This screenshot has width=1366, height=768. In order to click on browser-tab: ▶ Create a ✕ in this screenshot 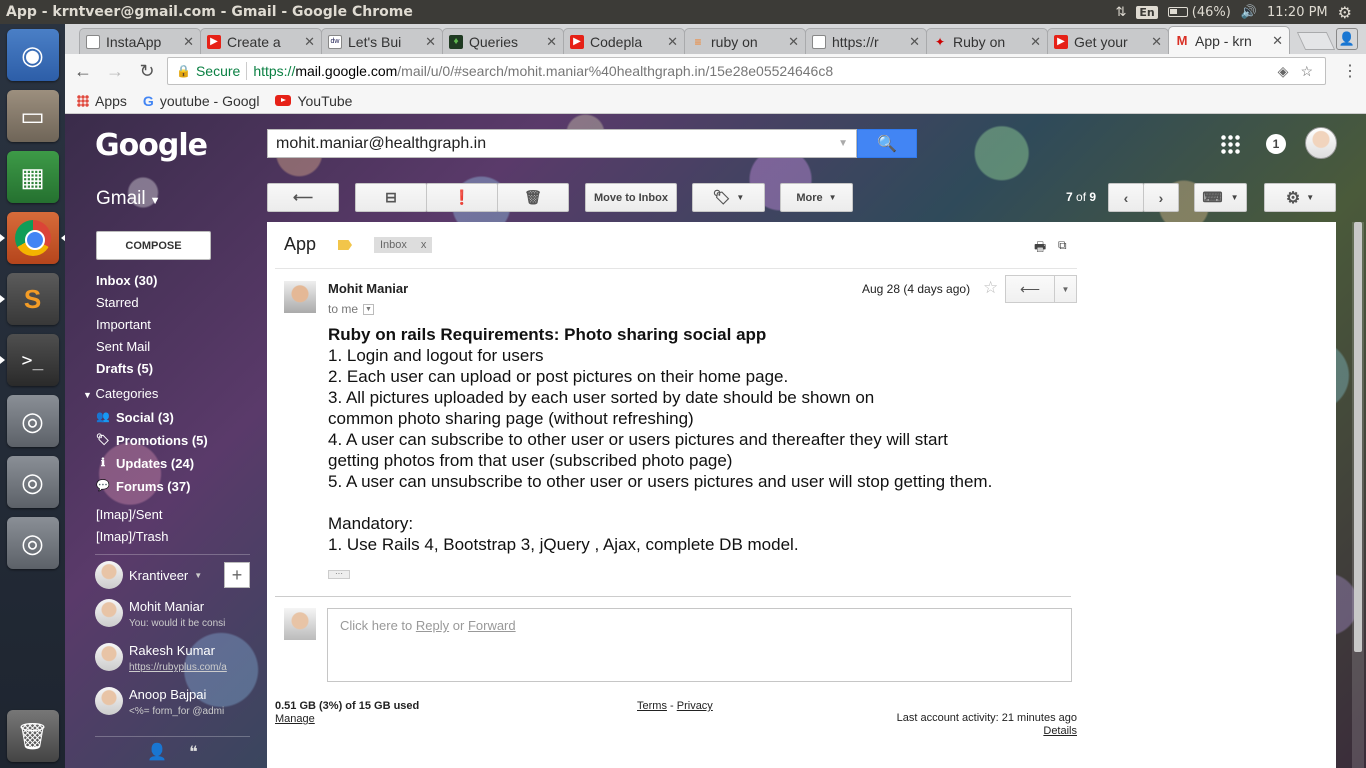, I will do `click(261, 41)`.